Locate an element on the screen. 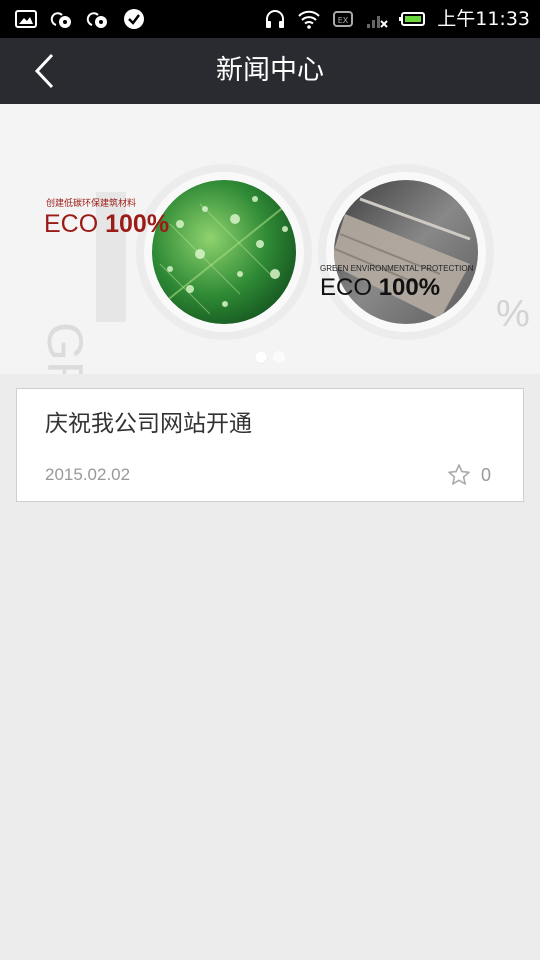  news-list-item: 庆祝我公司网站开通 2015.02.02 0 is located at coordinates (270, 445).